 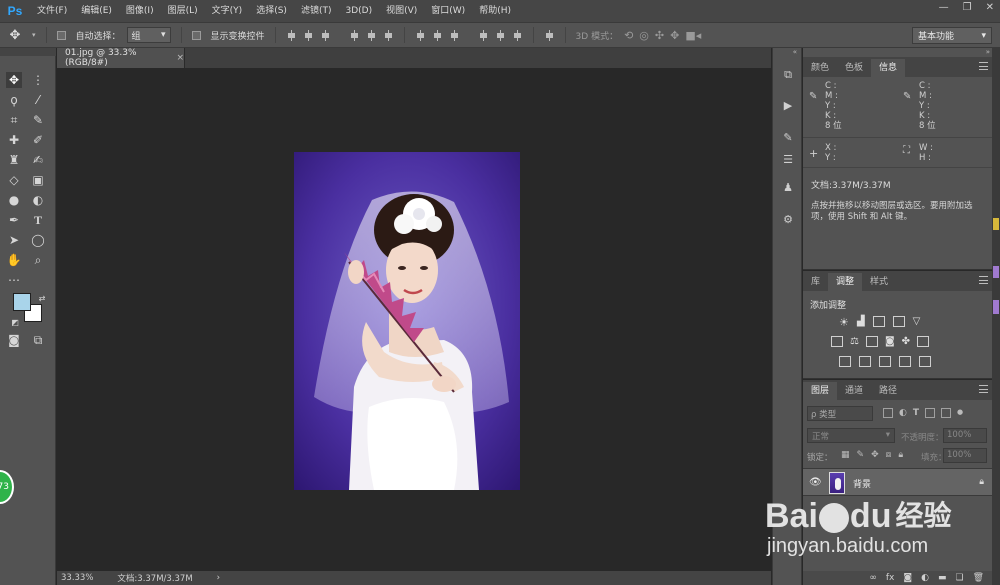 What do you see at coordinates (38, 160) in the screenshot?
I see `history-brush-icon: ✍` at bounding box center [38, 160].